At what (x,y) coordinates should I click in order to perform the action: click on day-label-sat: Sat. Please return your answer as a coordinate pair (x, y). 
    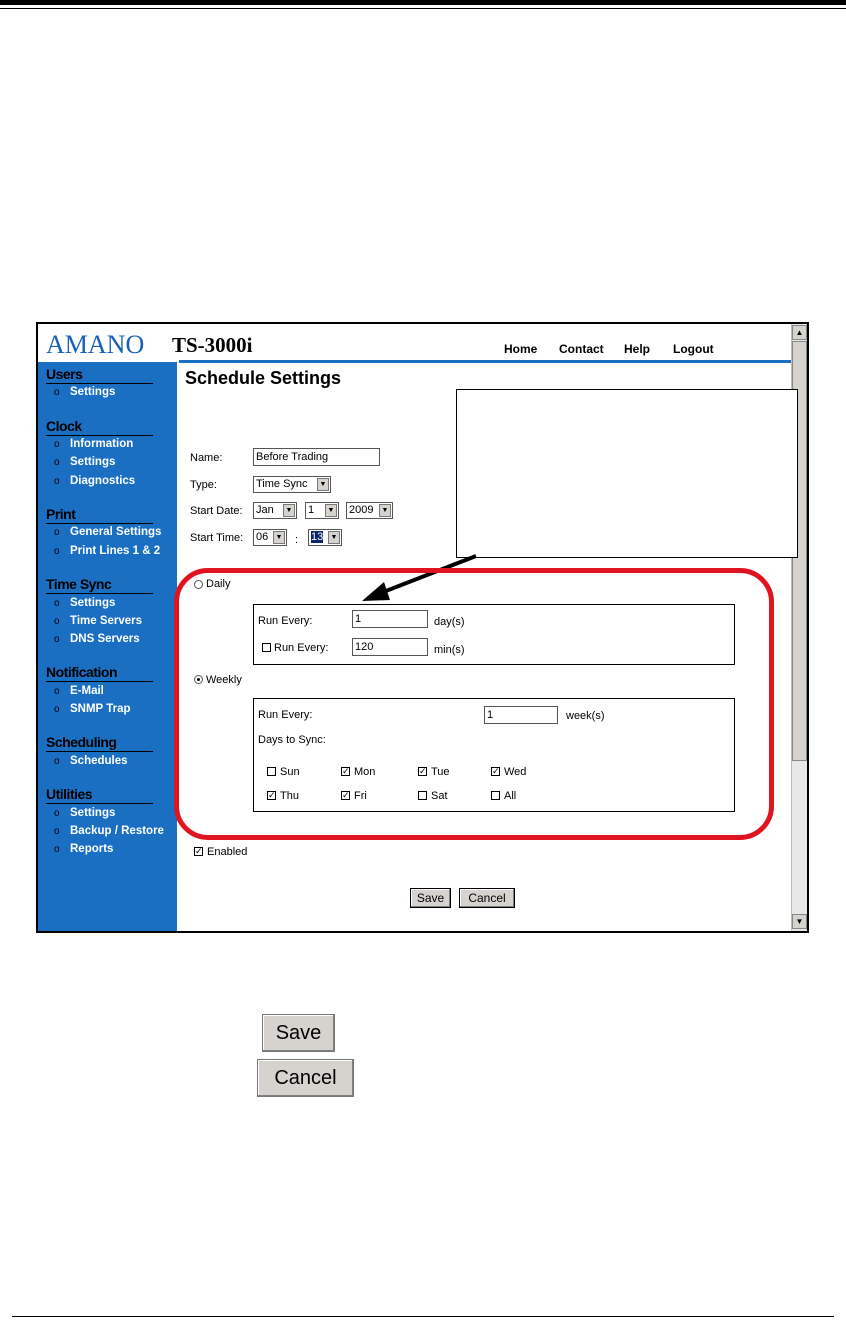
    Looking at the image, I should click on (439, 796).